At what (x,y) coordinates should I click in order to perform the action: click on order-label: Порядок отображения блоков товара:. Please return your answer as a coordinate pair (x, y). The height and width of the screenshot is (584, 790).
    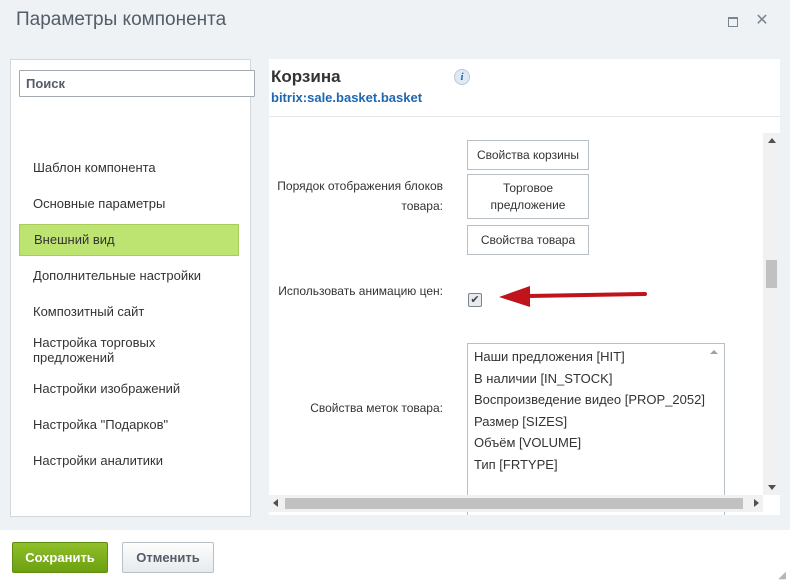
    Looking at the image, I should click on (360, 196).